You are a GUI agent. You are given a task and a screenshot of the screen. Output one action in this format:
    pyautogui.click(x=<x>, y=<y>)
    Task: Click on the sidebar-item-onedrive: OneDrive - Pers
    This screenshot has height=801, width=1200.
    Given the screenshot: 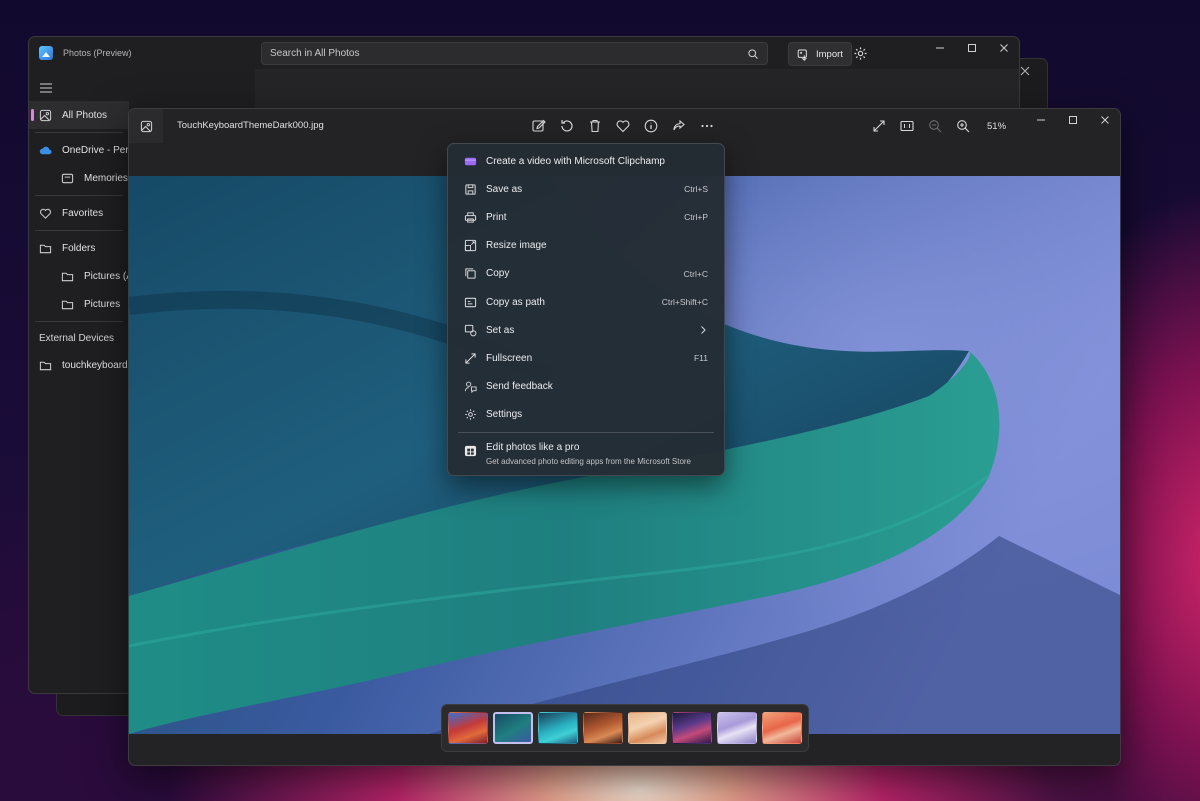 What is the action you would take?
    pyautogui.click(x=81, y=150)
    